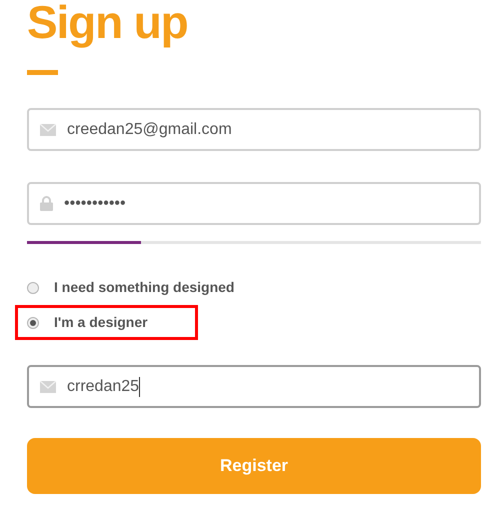 This screenshot has width=492, height=524. I want to click on input-field: crredan25, so click(254, 386).